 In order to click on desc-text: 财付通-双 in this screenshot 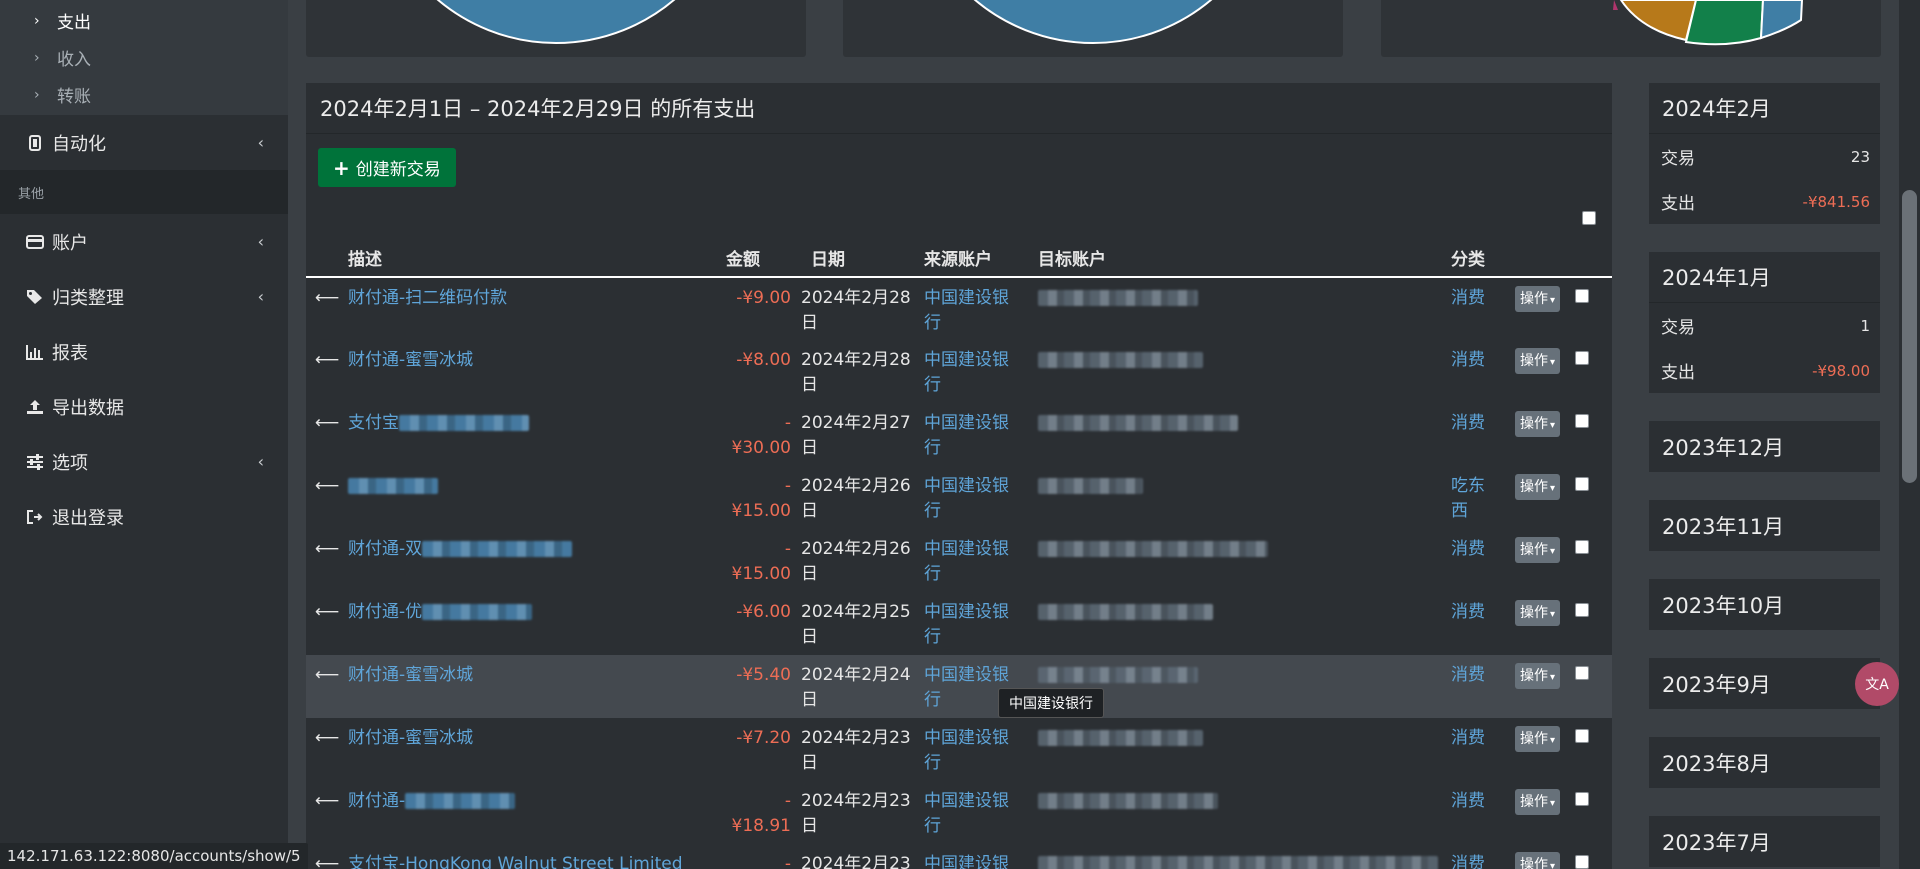, I will do `click(385, 549)`.